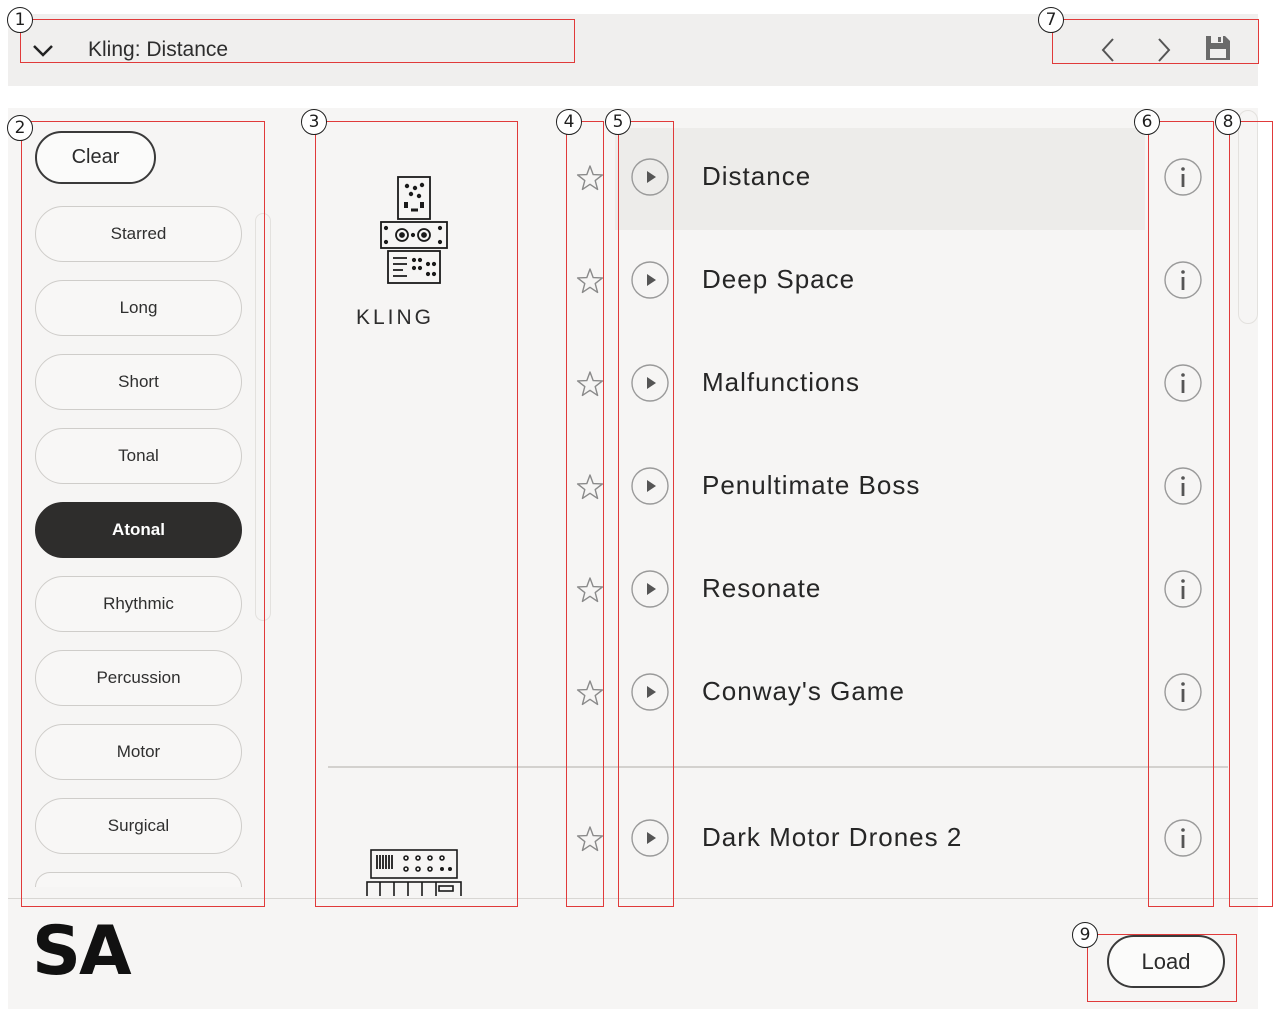 The width and height of the screenshot is (1274, 1009). Describe the element at coordinates (43, 50) in the screenshot. I see `chevron-down-icon` at that location.